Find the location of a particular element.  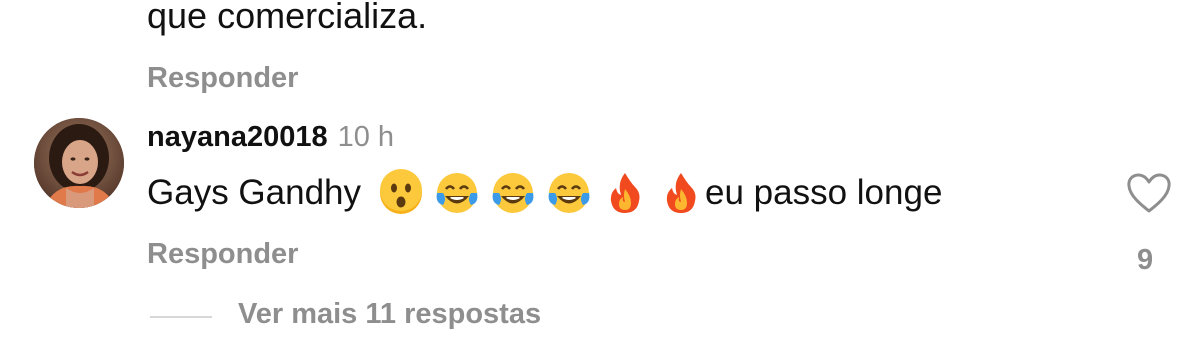

avatar-image is located at coordinates (79, 163).